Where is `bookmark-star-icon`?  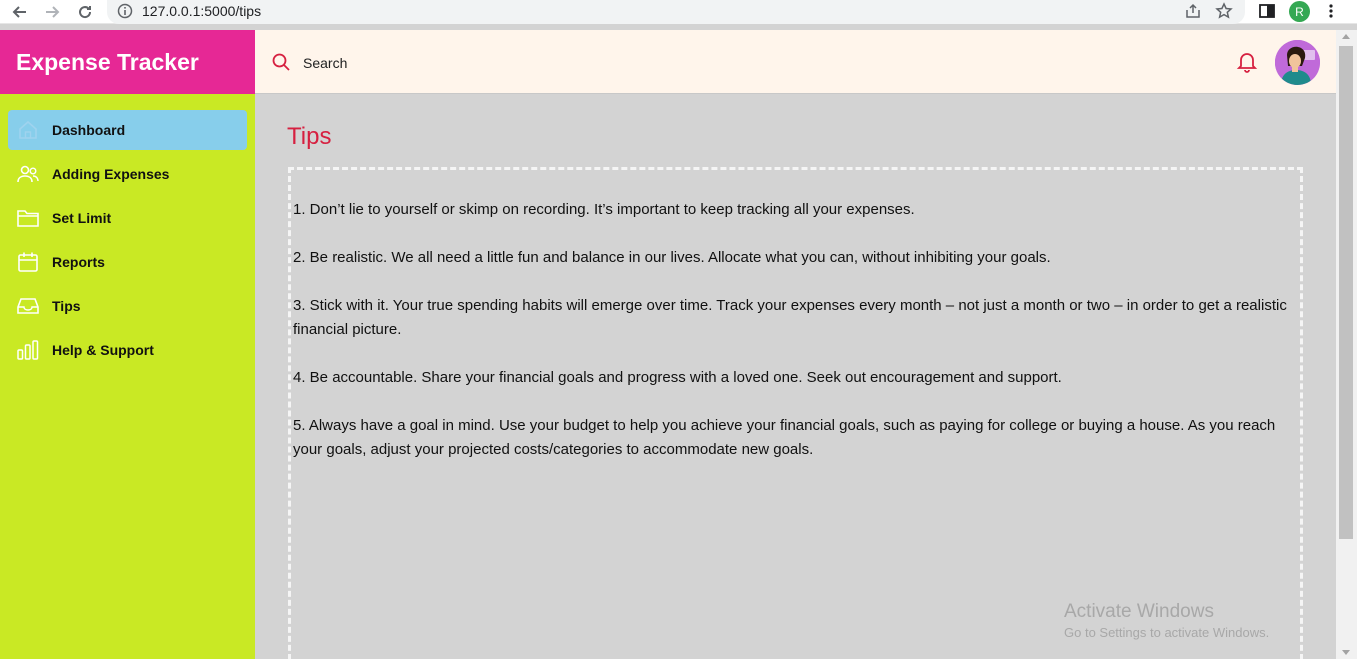 bookmark-star-icon is located at coordinates (1224, 13).